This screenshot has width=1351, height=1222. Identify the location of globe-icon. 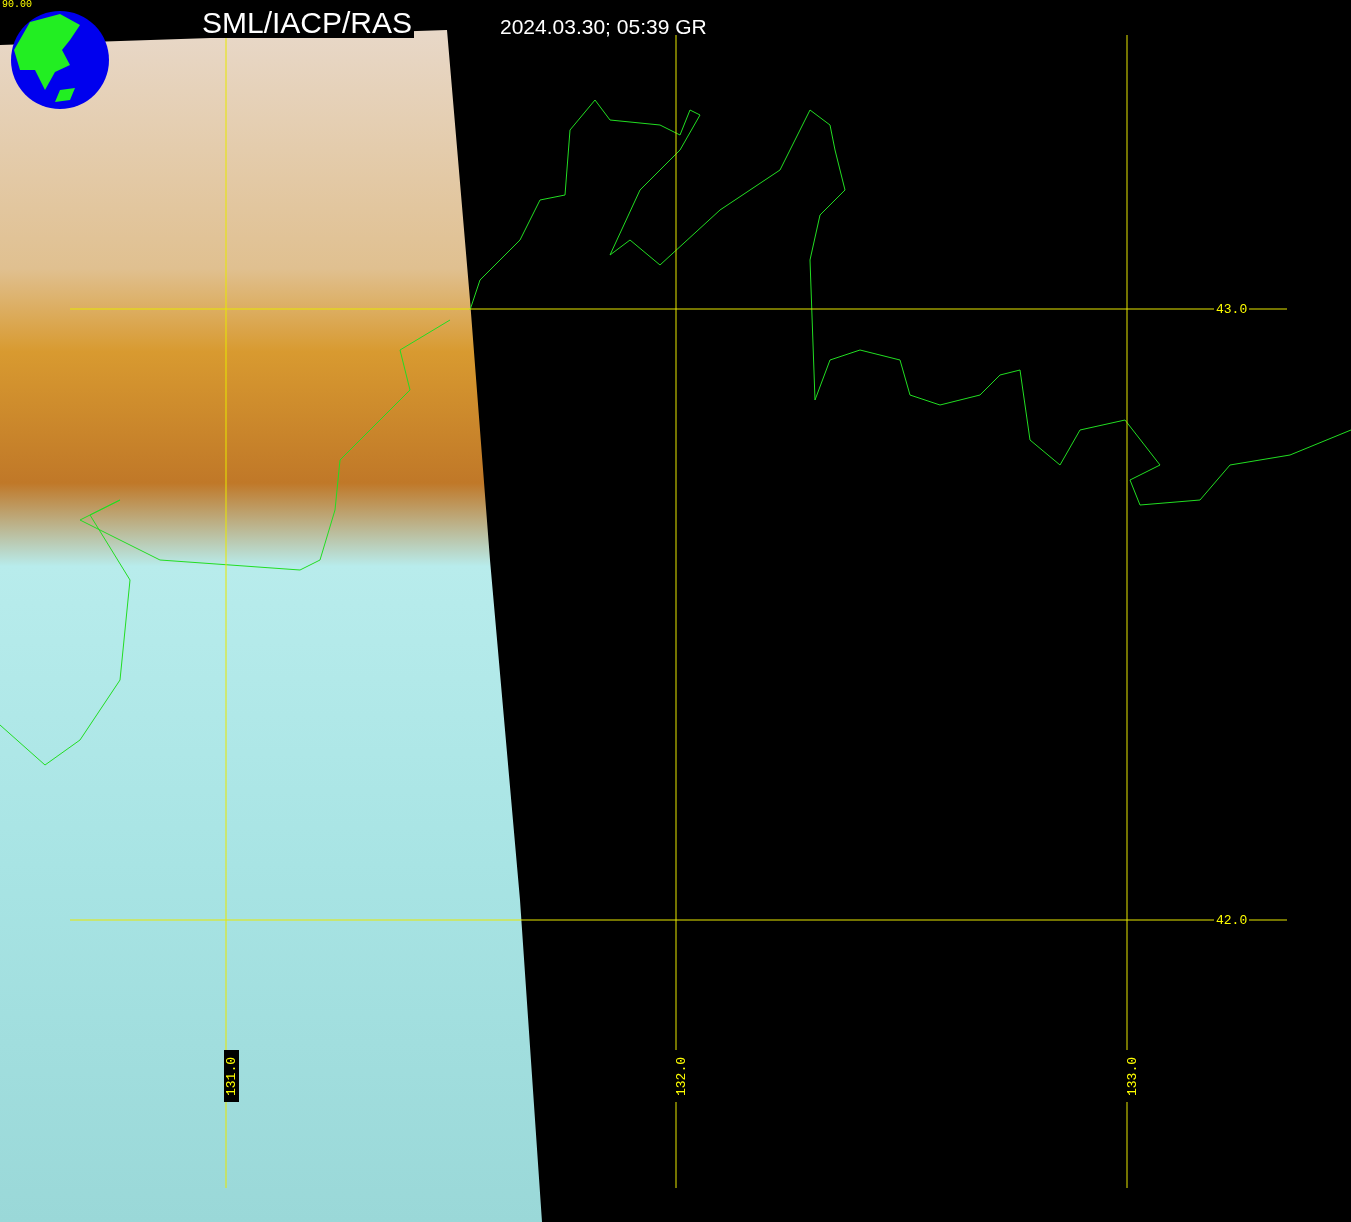
(60, 60).